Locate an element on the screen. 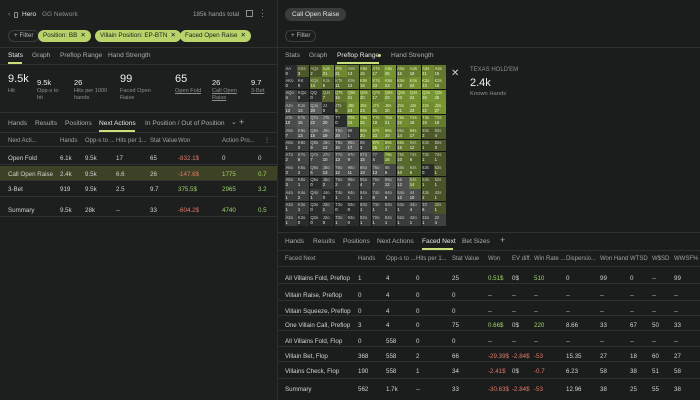 Image resolution: width=700 pixels, height=400 pixels. hand-cell: K8s 18 is located at coordinates (365, 83).